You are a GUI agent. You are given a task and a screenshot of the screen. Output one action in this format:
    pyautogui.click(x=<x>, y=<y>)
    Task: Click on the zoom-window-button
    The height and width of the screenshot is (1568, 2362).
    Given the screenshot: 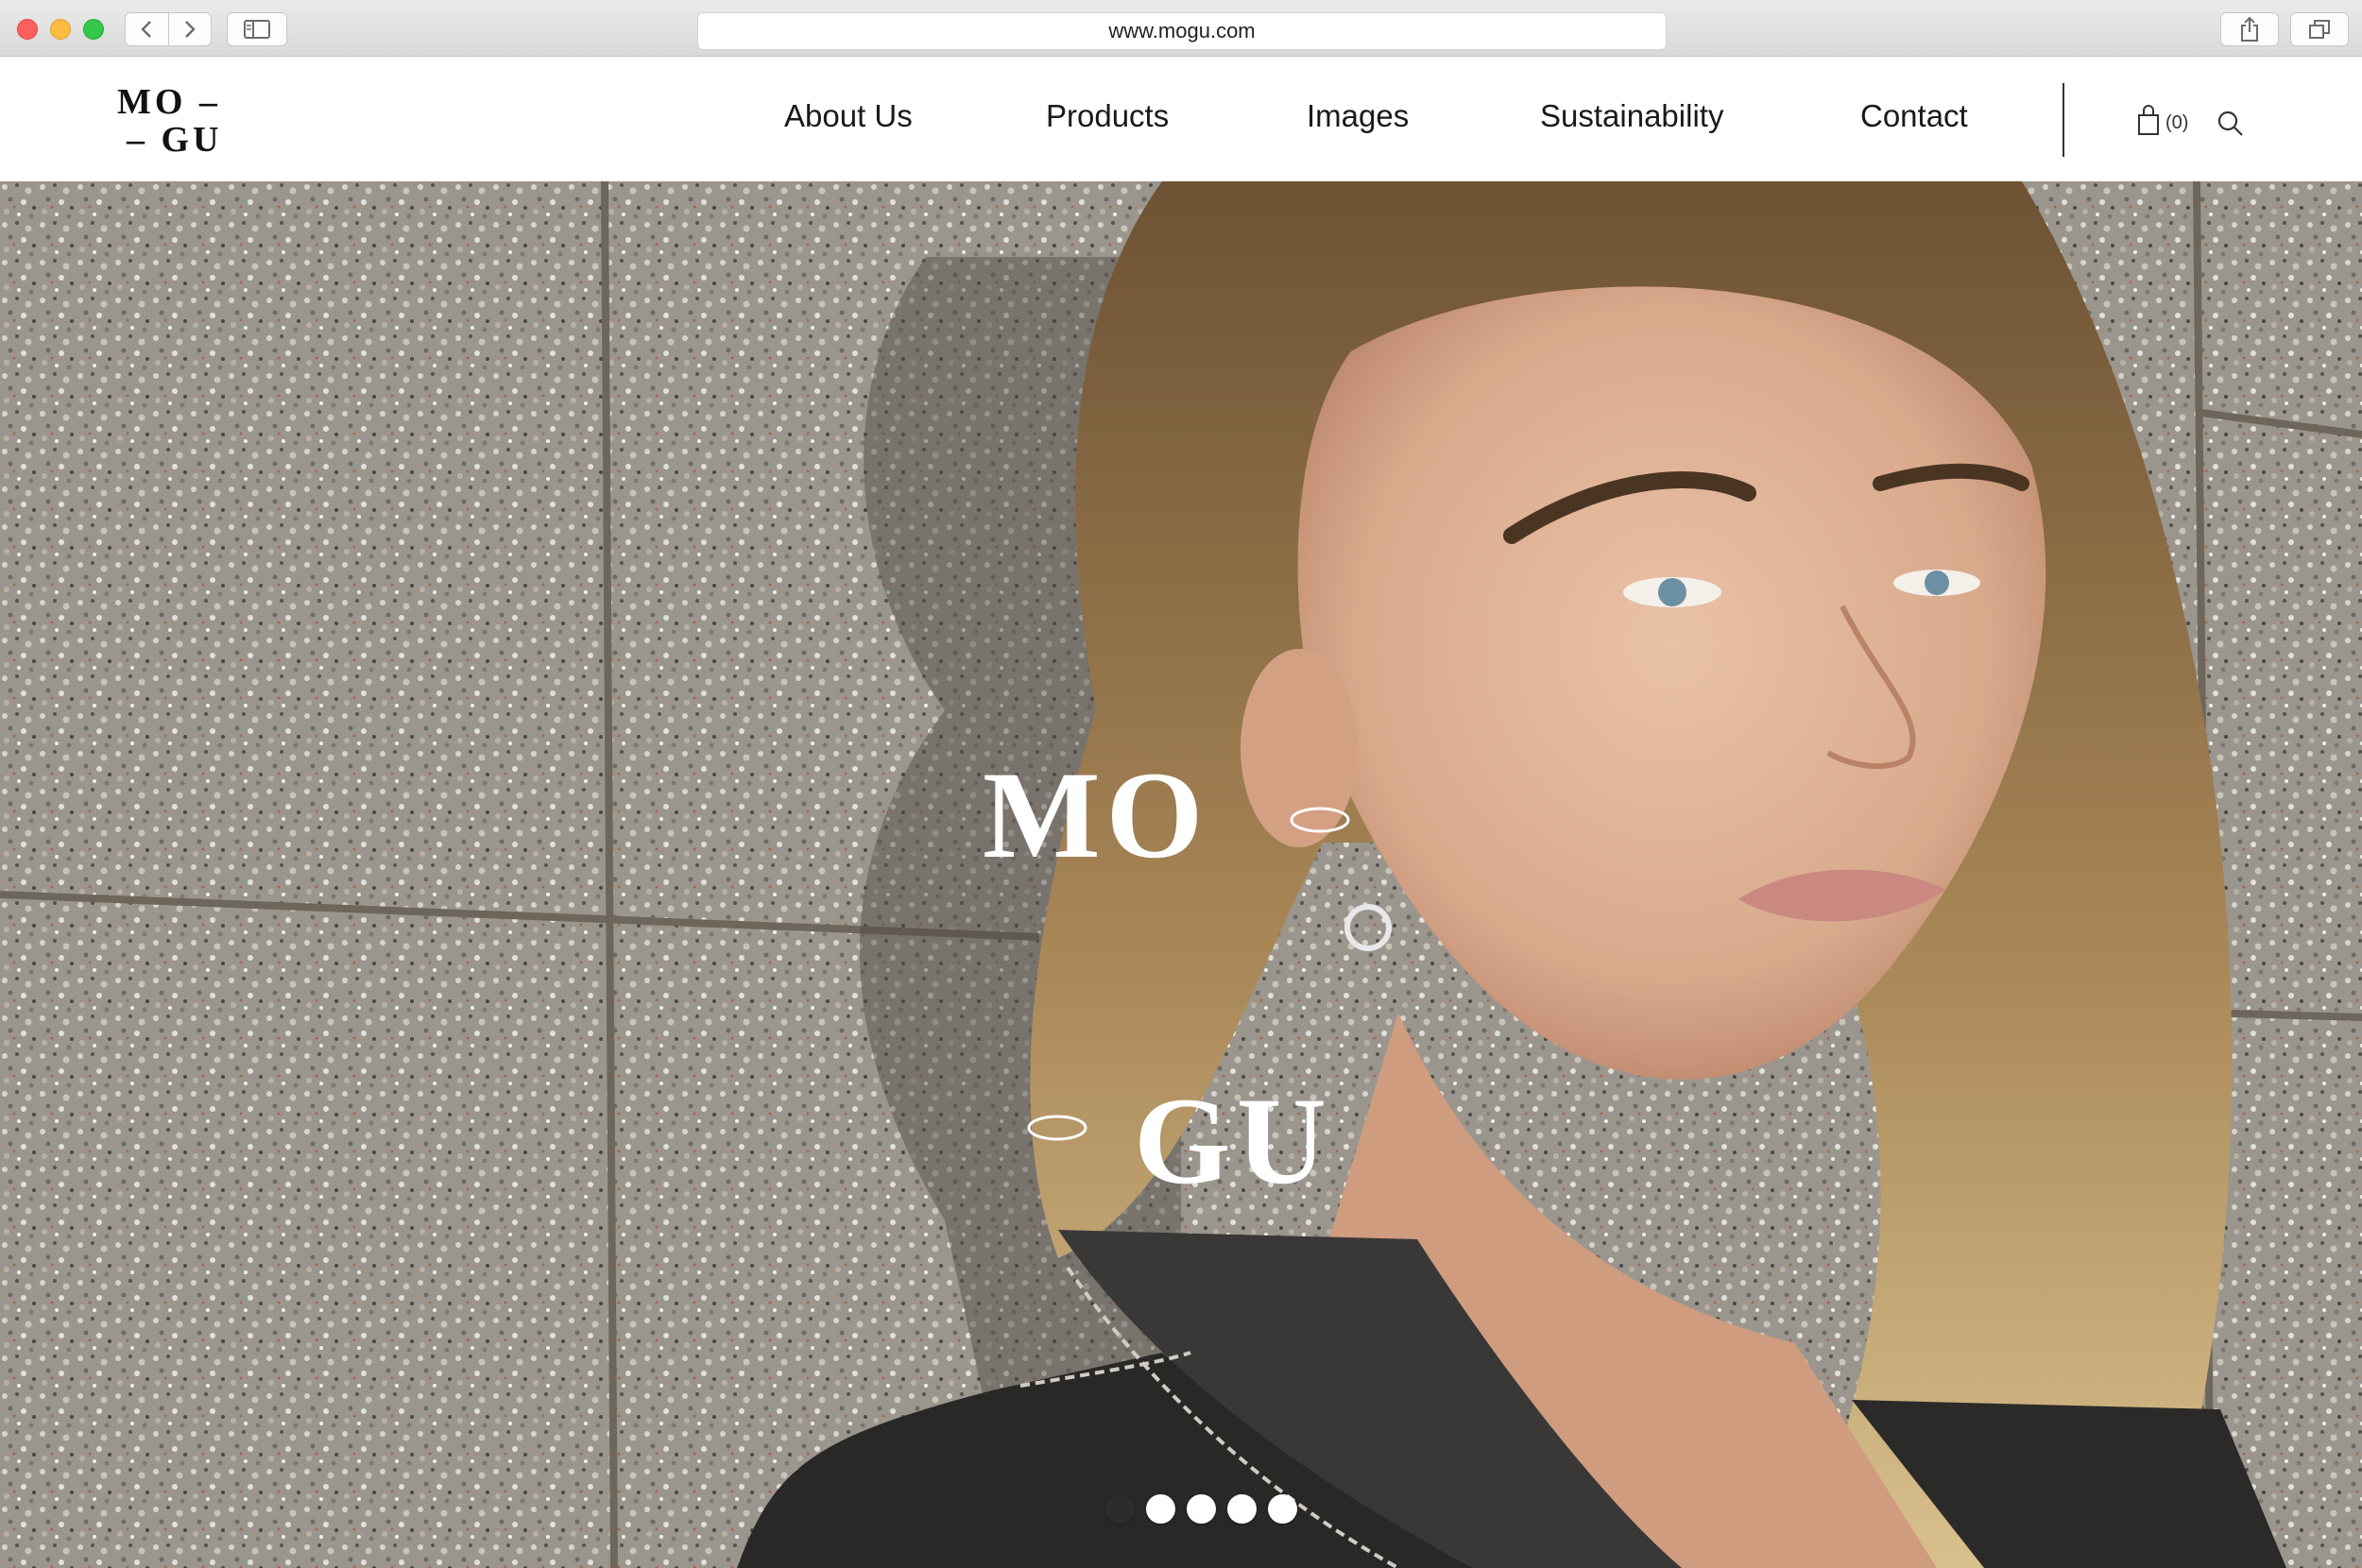 What is the action you would take?
    pyautogui.click(x=93, y=29)
    